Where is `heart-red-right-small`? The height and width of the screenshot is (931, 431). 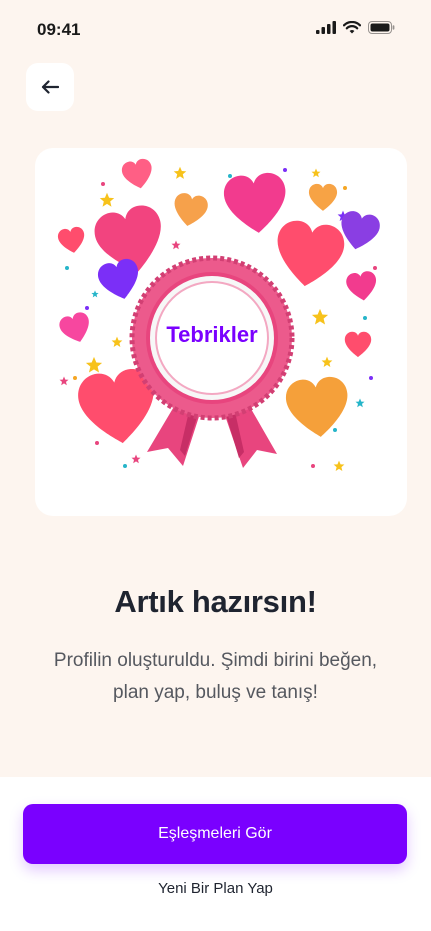
heart-red-right-small is located at coordinates (358, 344).